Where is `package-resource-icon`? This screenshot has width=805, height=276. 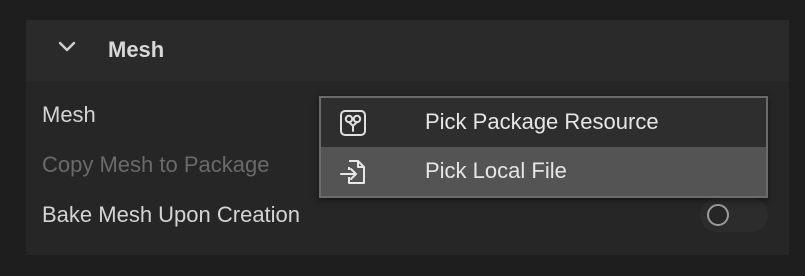 package-resource-icon is located at coordinates (353, 123).